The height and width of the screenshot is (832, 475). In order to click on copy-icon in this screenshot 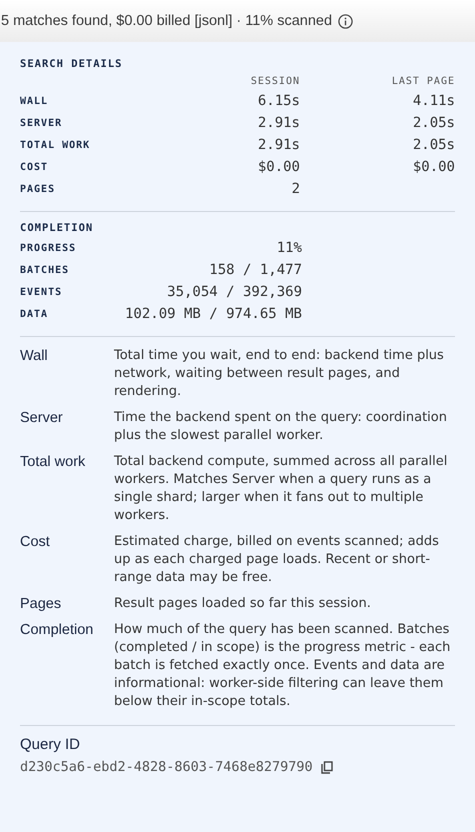, I will do `click(326, 767)`.